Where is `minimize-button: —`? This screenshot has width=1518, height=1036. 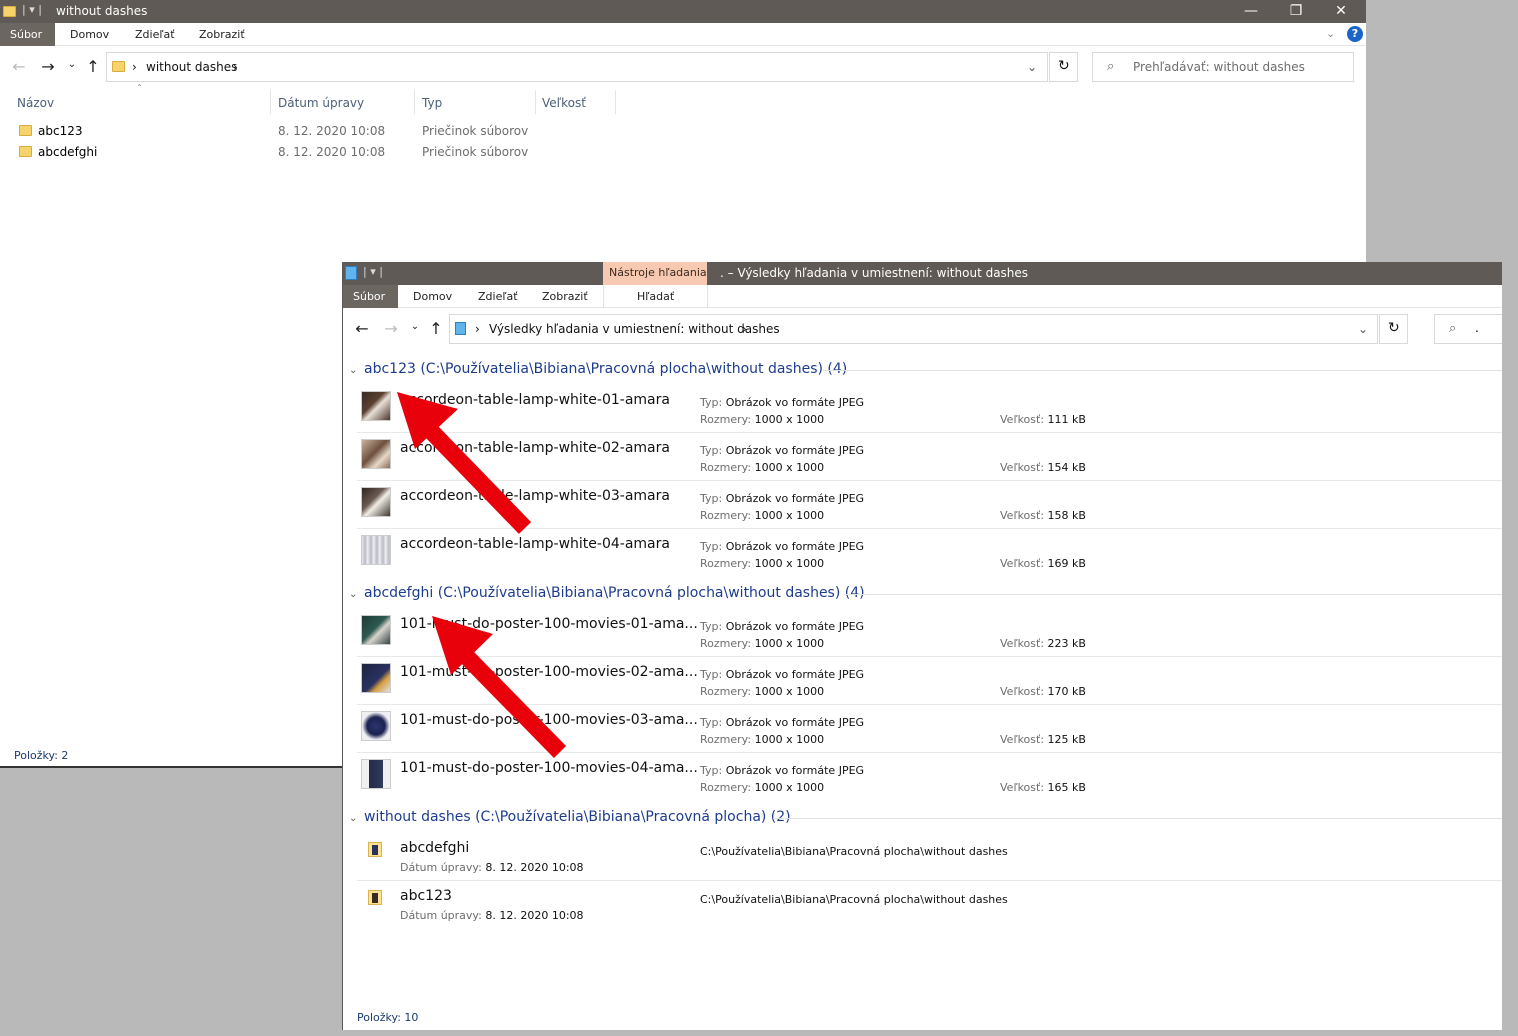 minimize-button: — is located at coordinates (1251, 11).